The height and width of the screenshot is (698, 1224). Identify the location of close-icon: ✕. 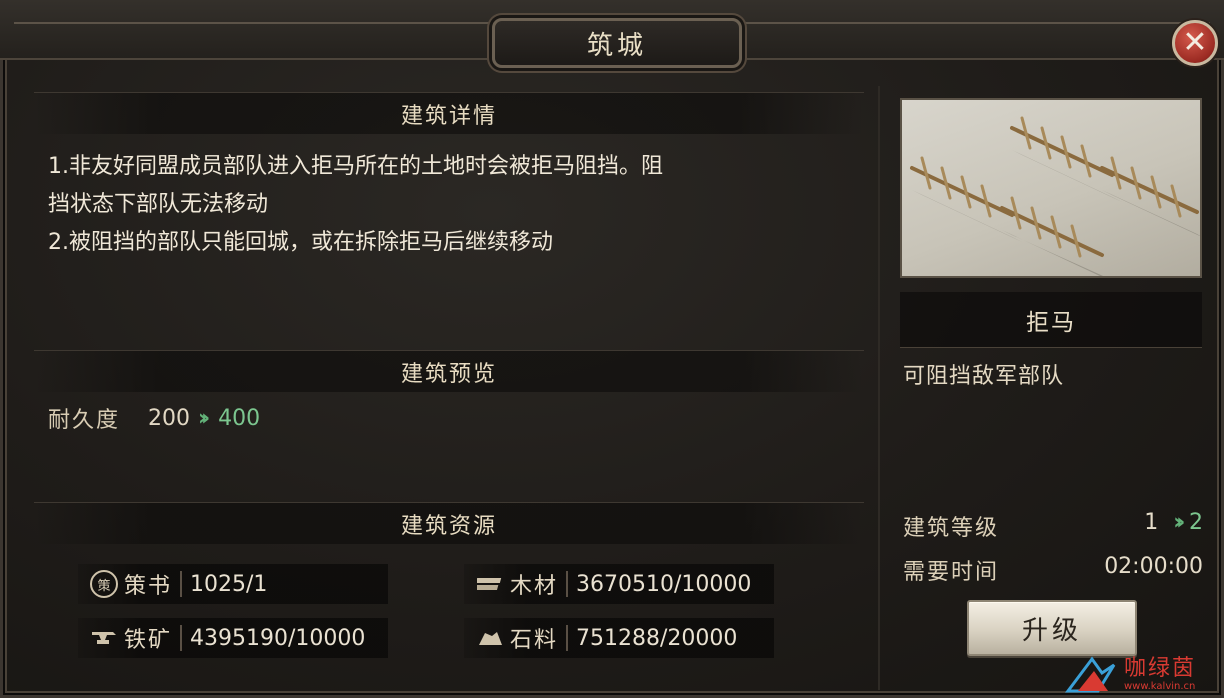
(1195, 42).